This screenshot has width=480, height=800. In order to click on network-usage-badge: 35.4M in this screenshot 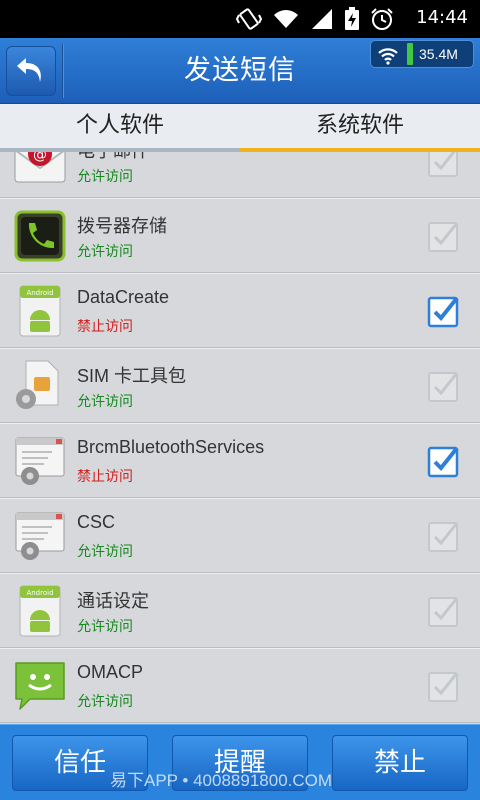, I will do `click(422, 54)`.